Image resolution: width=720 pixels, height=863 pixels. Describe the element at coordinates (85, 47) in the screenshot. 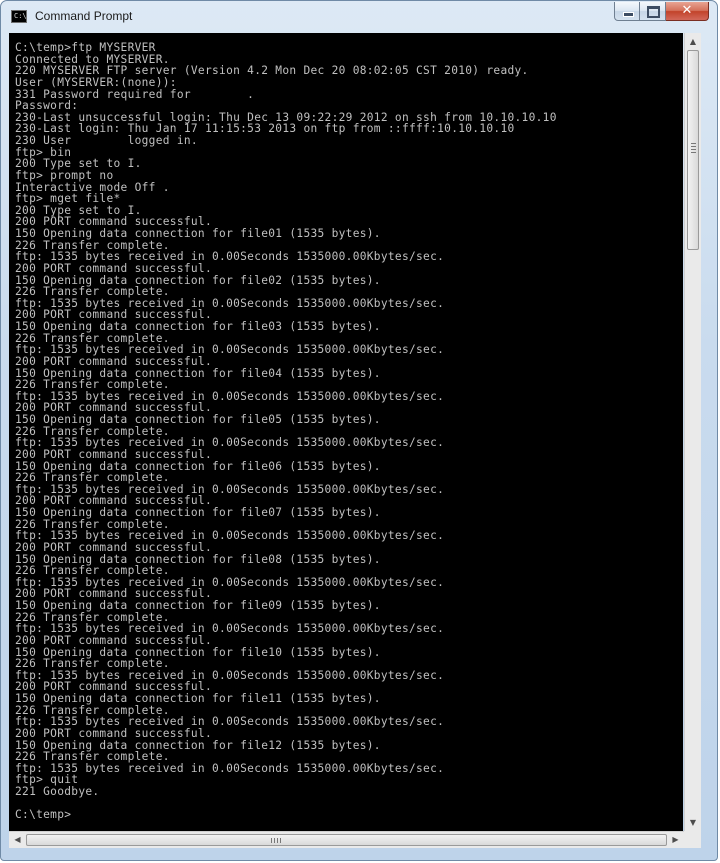

I see `console-line: C:\temp>ftp MYSERVER` at that location.